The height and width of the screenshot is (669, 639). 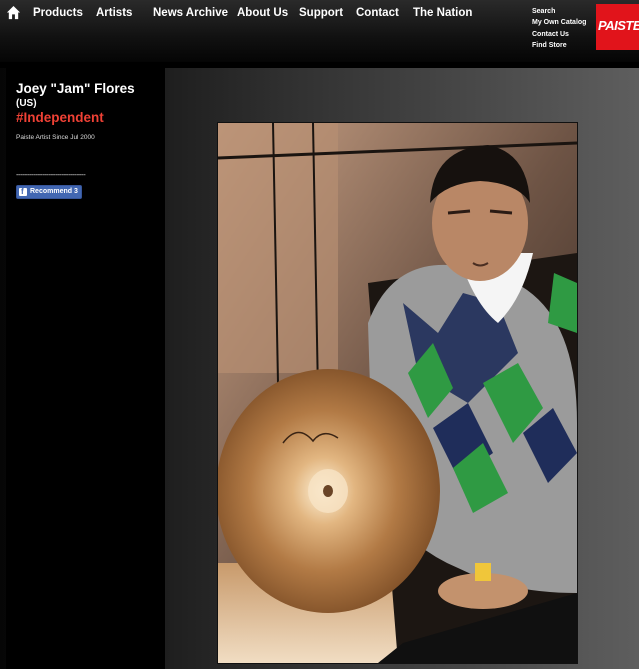 What do you see at coordinates (55, 137) in the screenshot?
I see `artist-since: Paiste Artist Since Jul 2000` at bounding box center [55, 137].